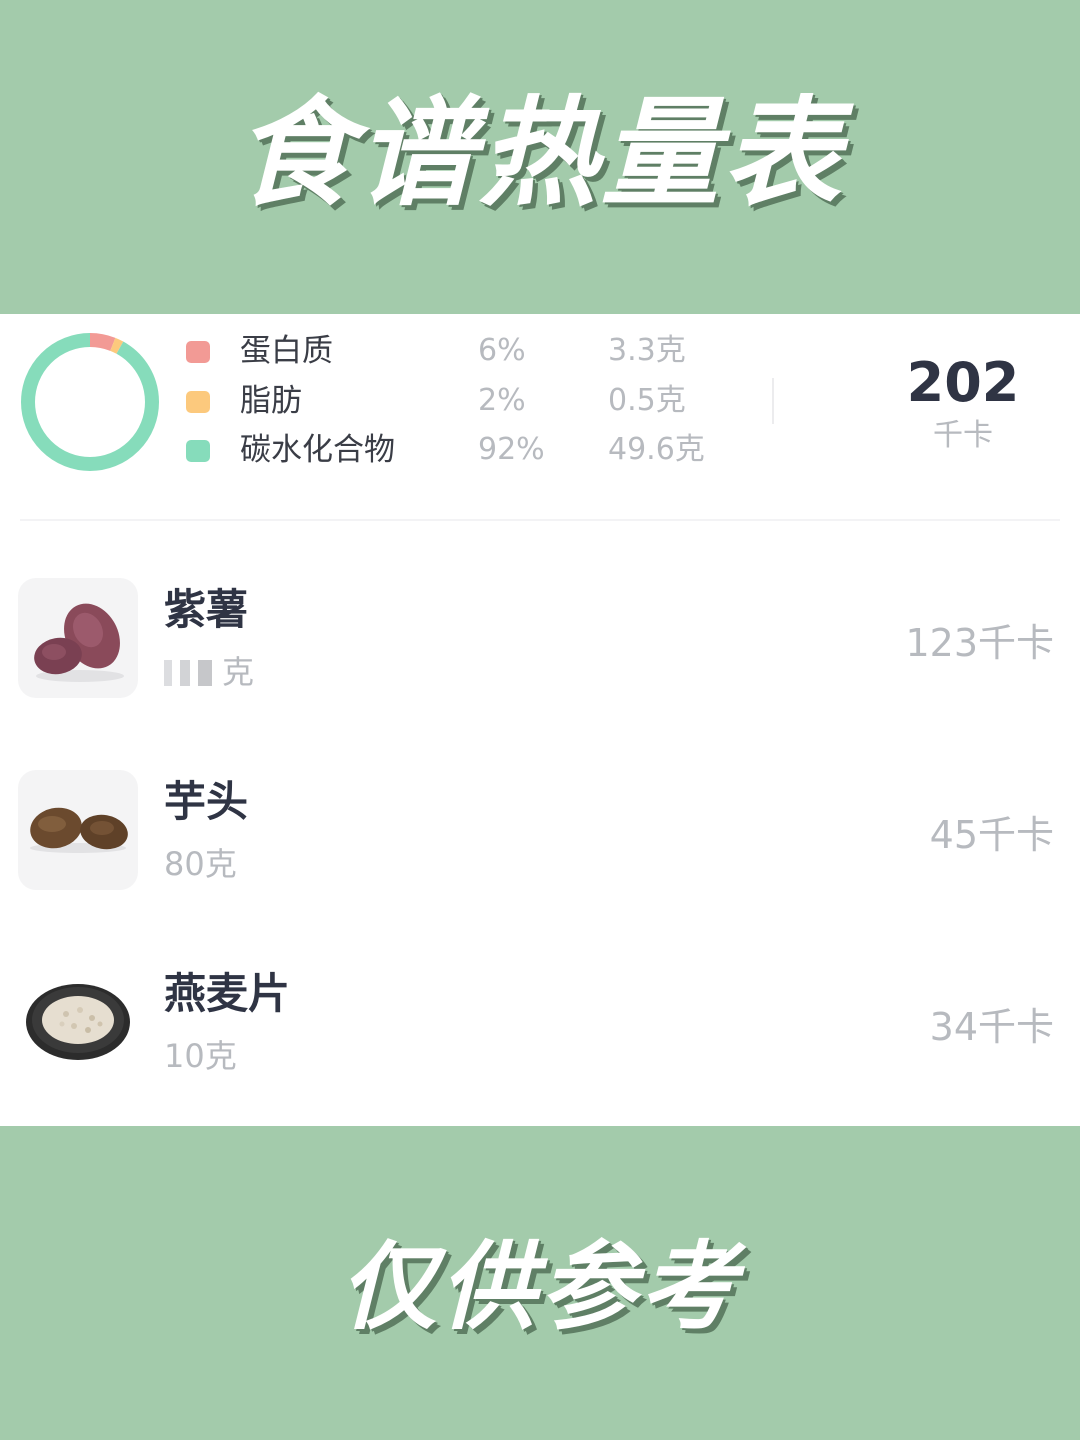 Image resolution: width=1080 pixels, height=1440 pixels. What do you see at coordinates (198, 451) in the screenshot?
I see `carbs-color-swatch` at bounding box center [198, 451].